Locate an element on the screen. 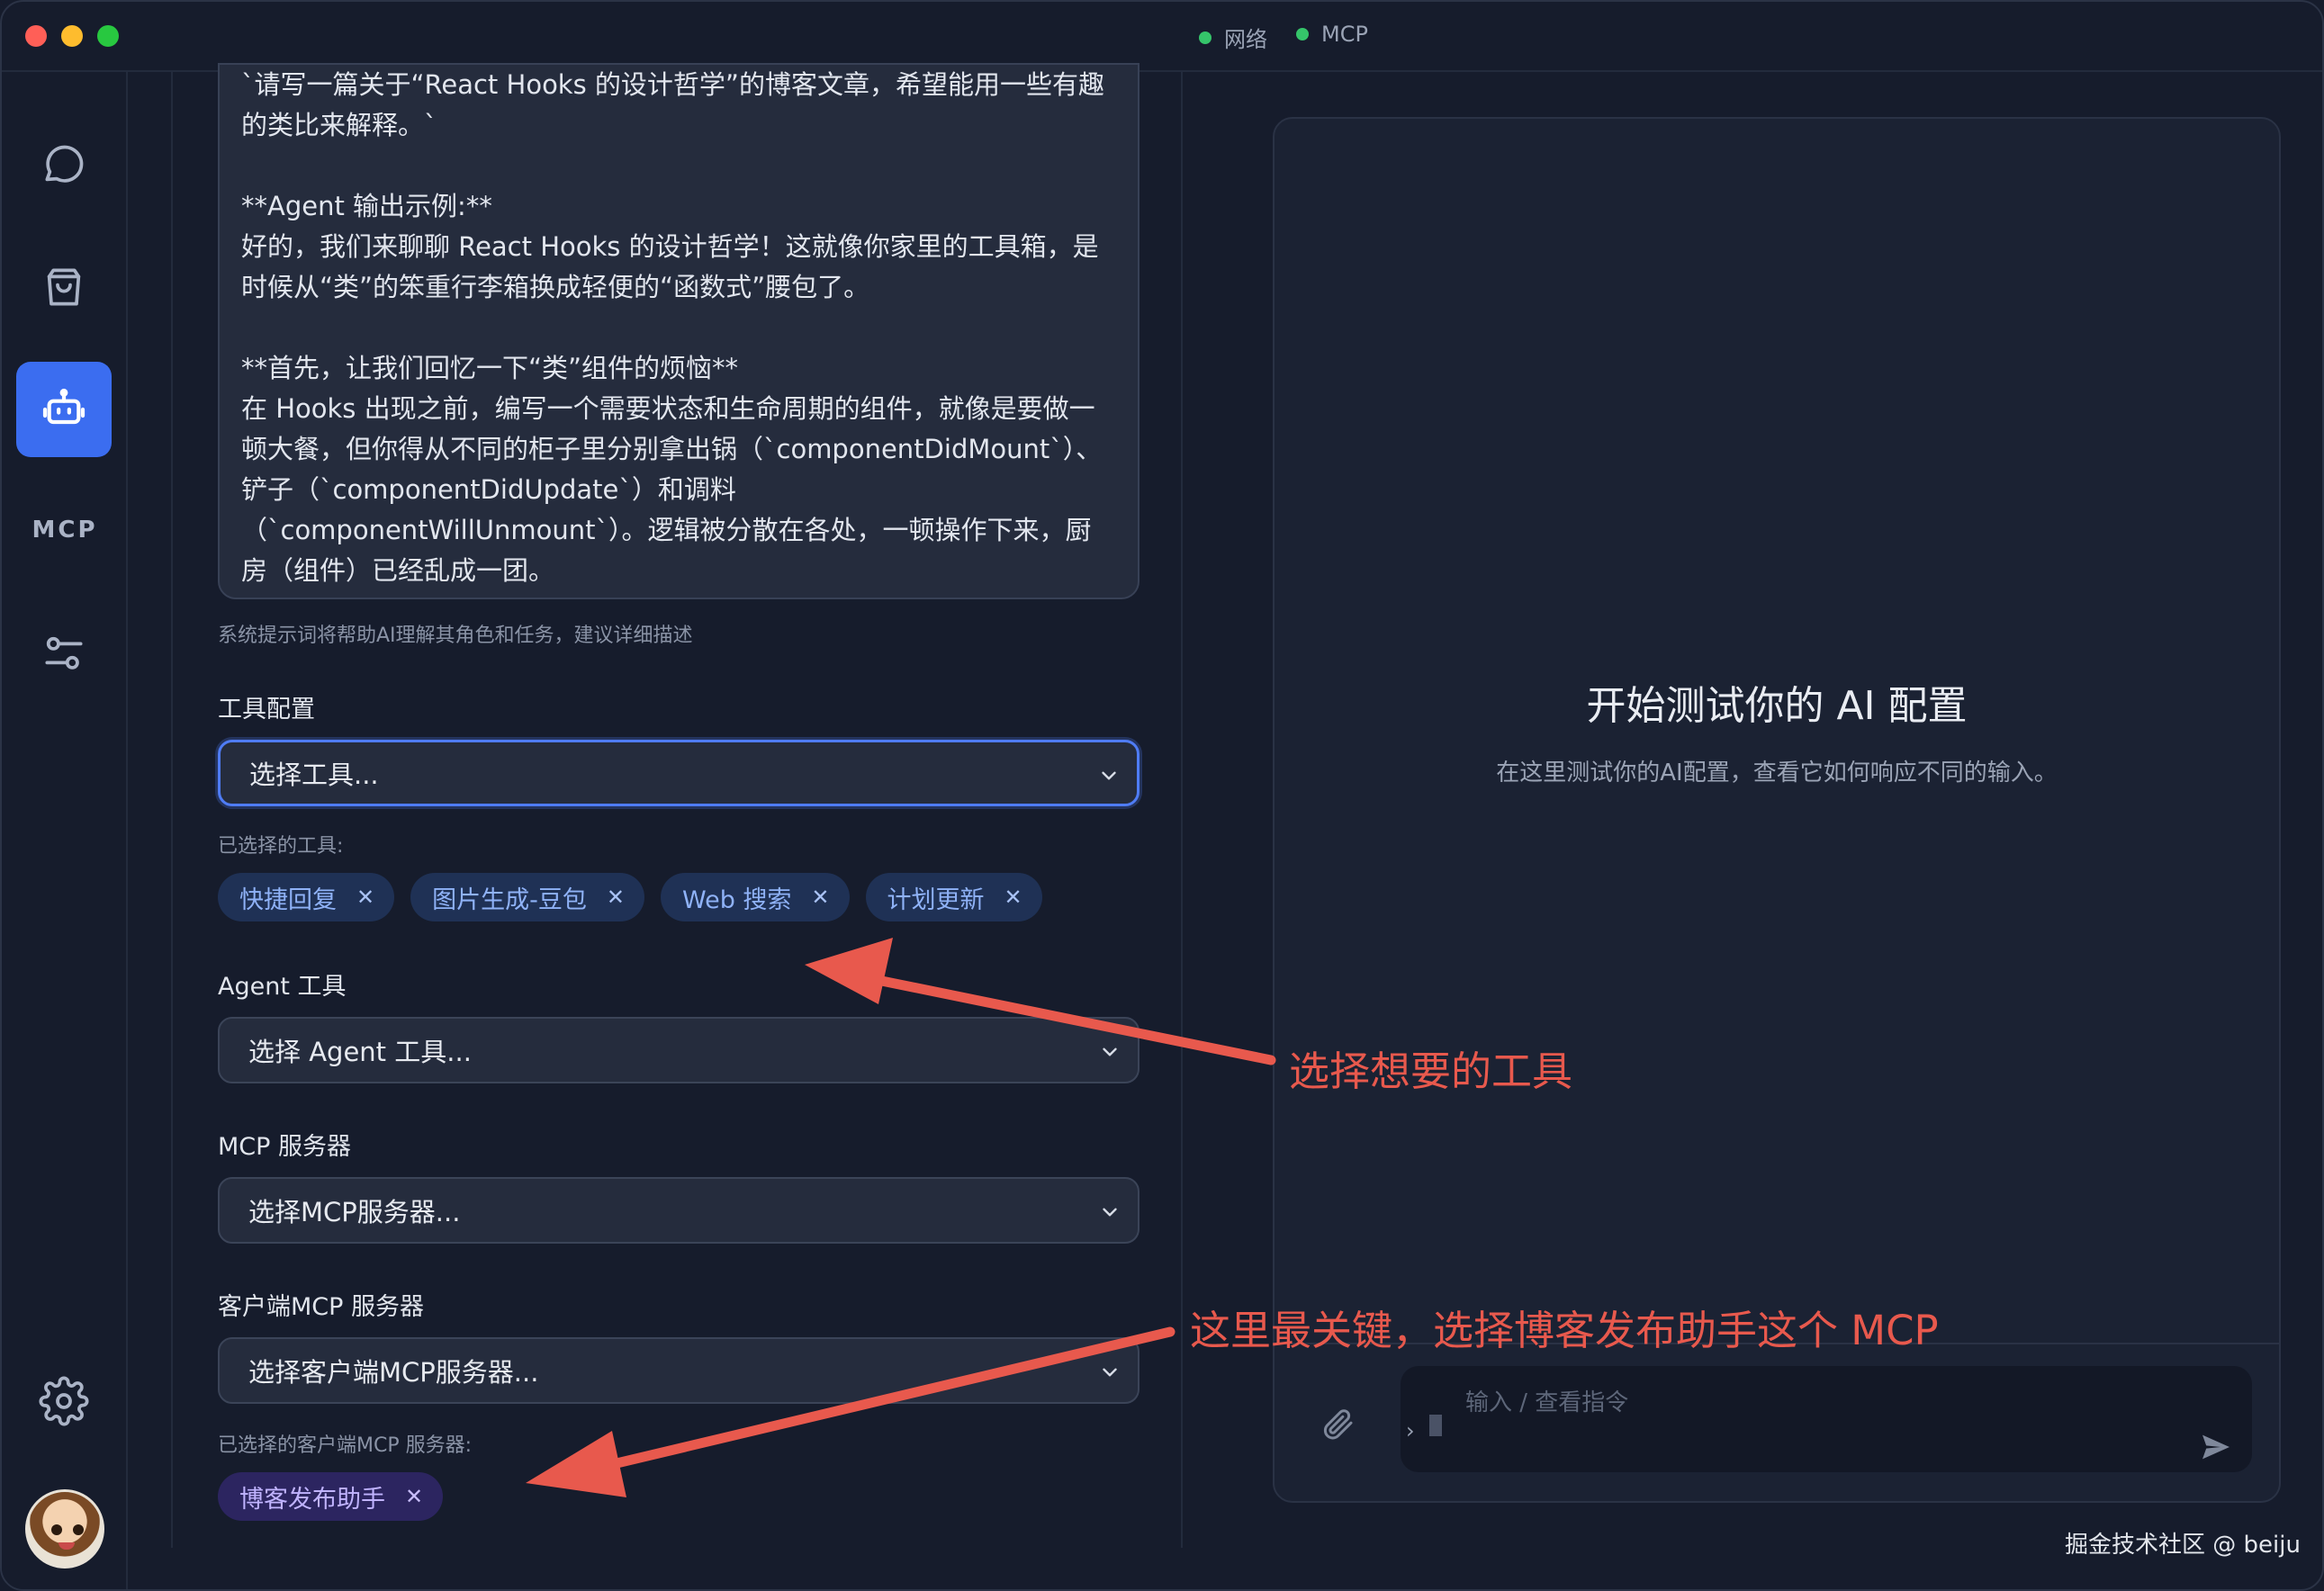  mcp-servers-label: MCP 服务器 is located at coordinates (285, 1147).